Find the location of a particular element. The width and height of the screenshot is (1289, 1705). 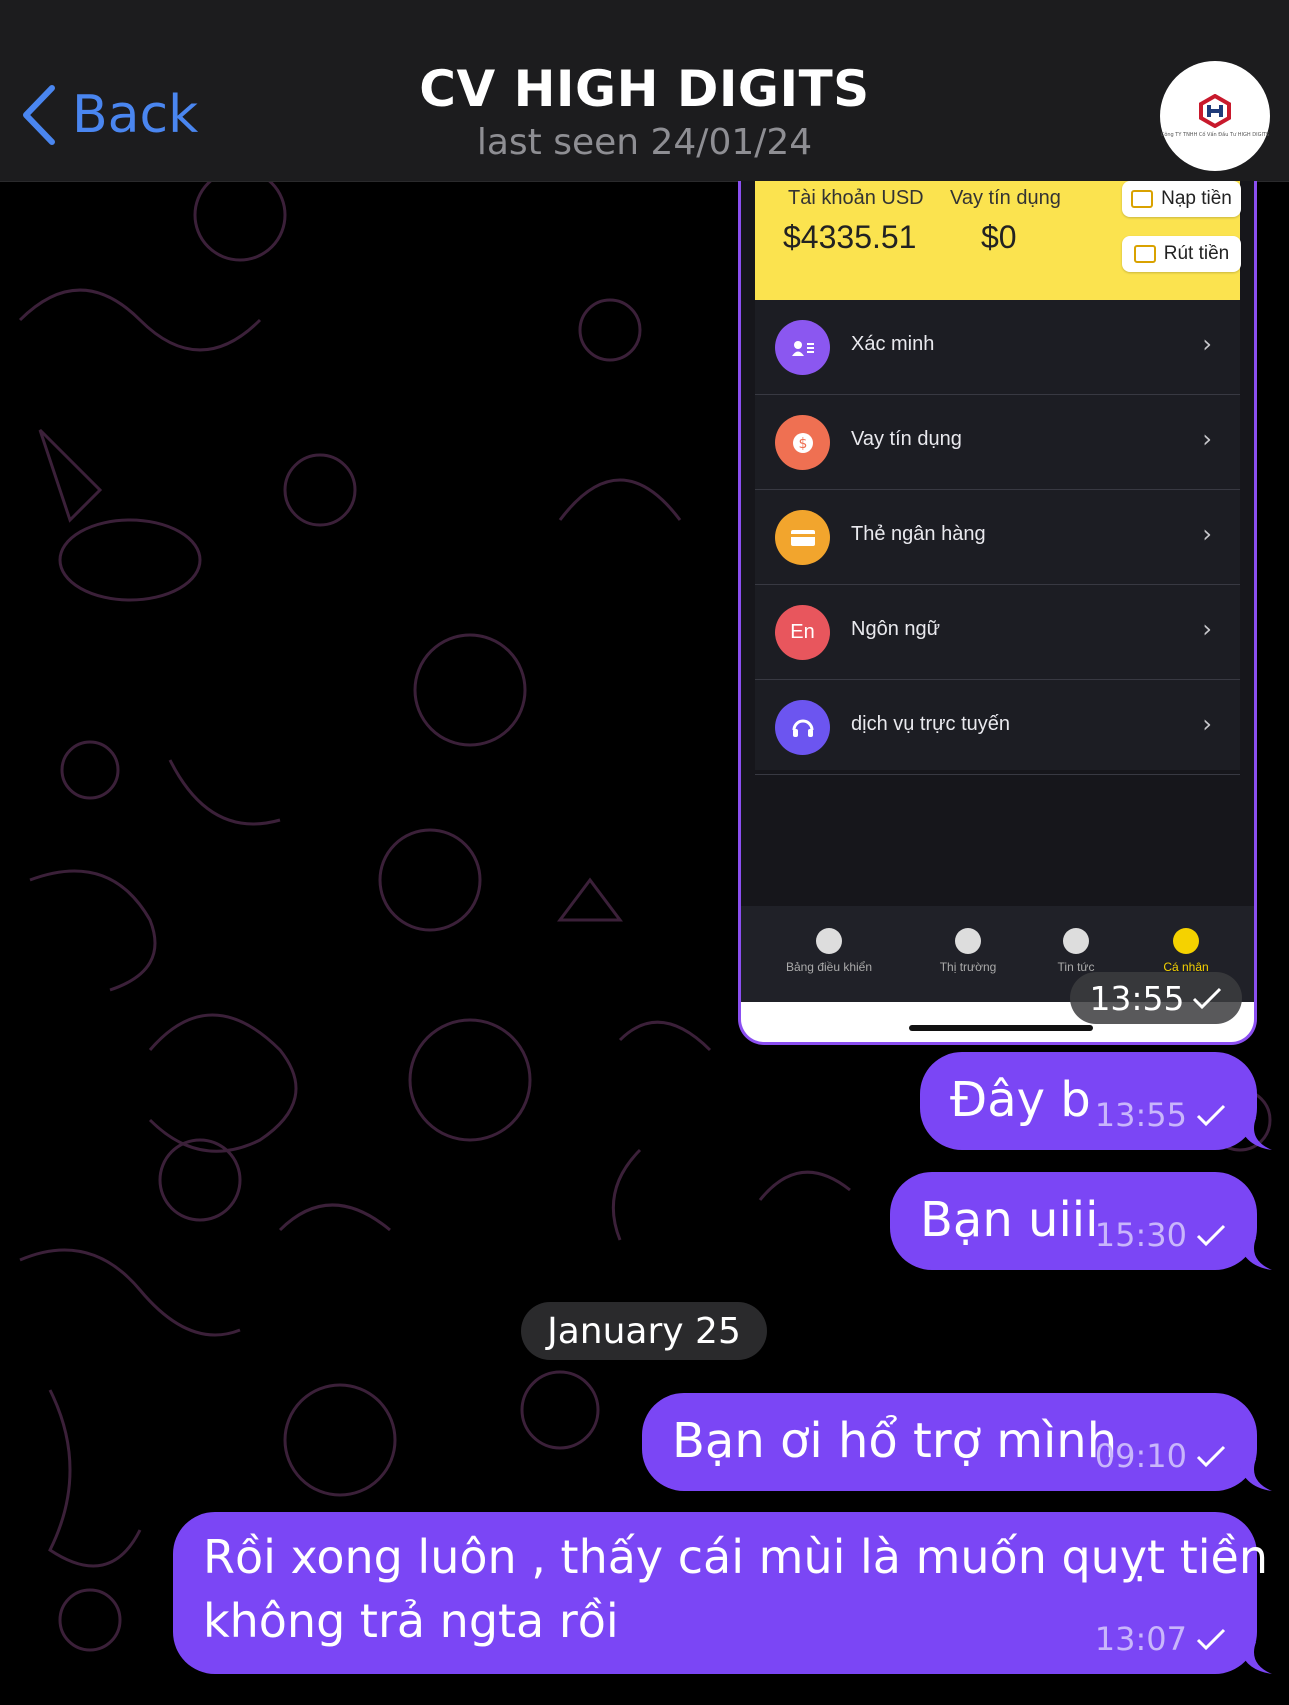

menu-label: Vay tín dụng is located at coordinates (906, 439).